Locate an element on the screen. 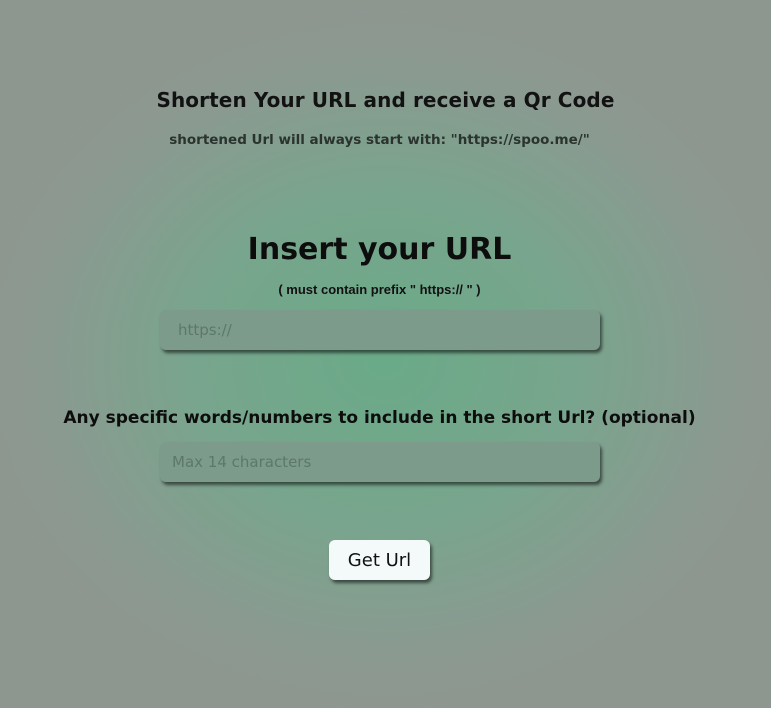 The height and width of the screenshot is (708, 771). page-title: Shorten Your URL and receive a Qr Code is located at coordinates (385, 100).